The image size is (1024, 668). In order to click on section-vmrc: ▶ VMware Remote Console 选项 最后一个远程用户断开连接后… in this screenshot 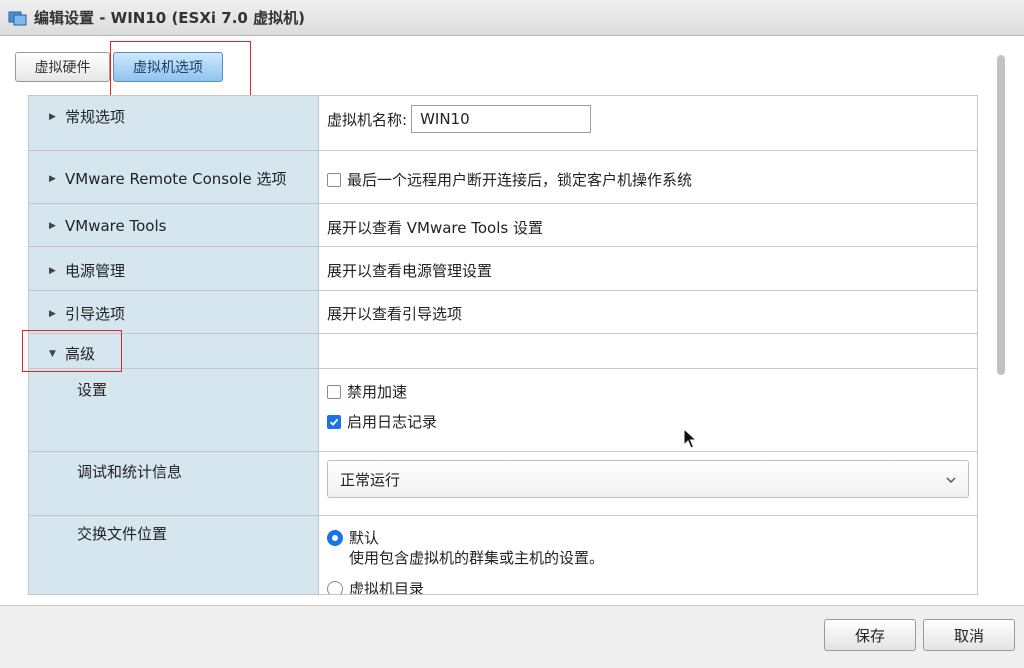, I will do `click(503, 177)`.